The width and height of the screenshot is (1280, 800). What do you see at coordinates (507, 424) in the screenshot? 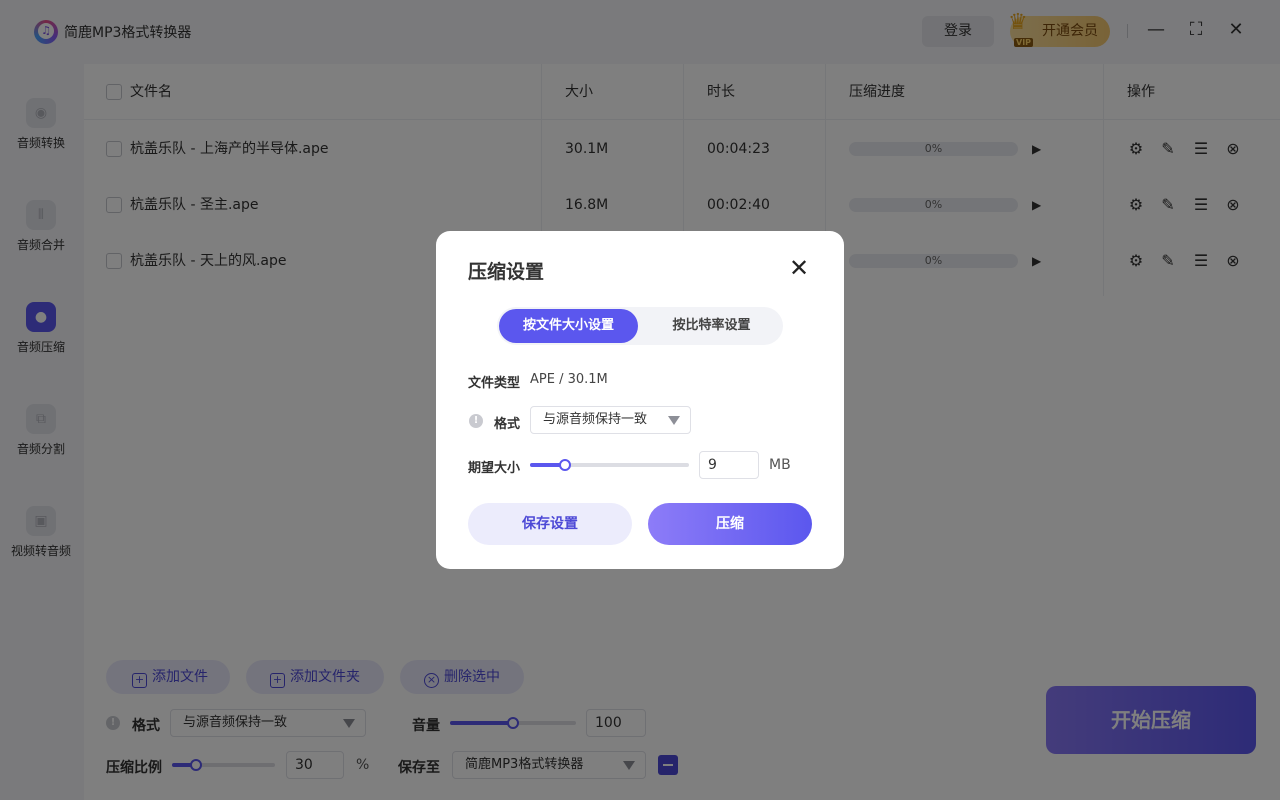
I see `dialog-format-label: 格式` at bounding box center [507, 424].